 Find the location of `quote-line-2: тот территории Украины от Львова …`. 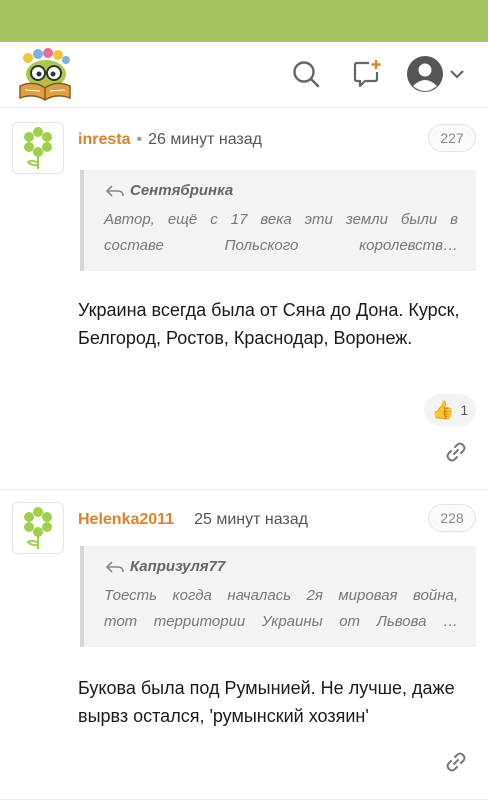

quote-line-2: тот территории Украины от Львова … is located at coordinates (281, 621).